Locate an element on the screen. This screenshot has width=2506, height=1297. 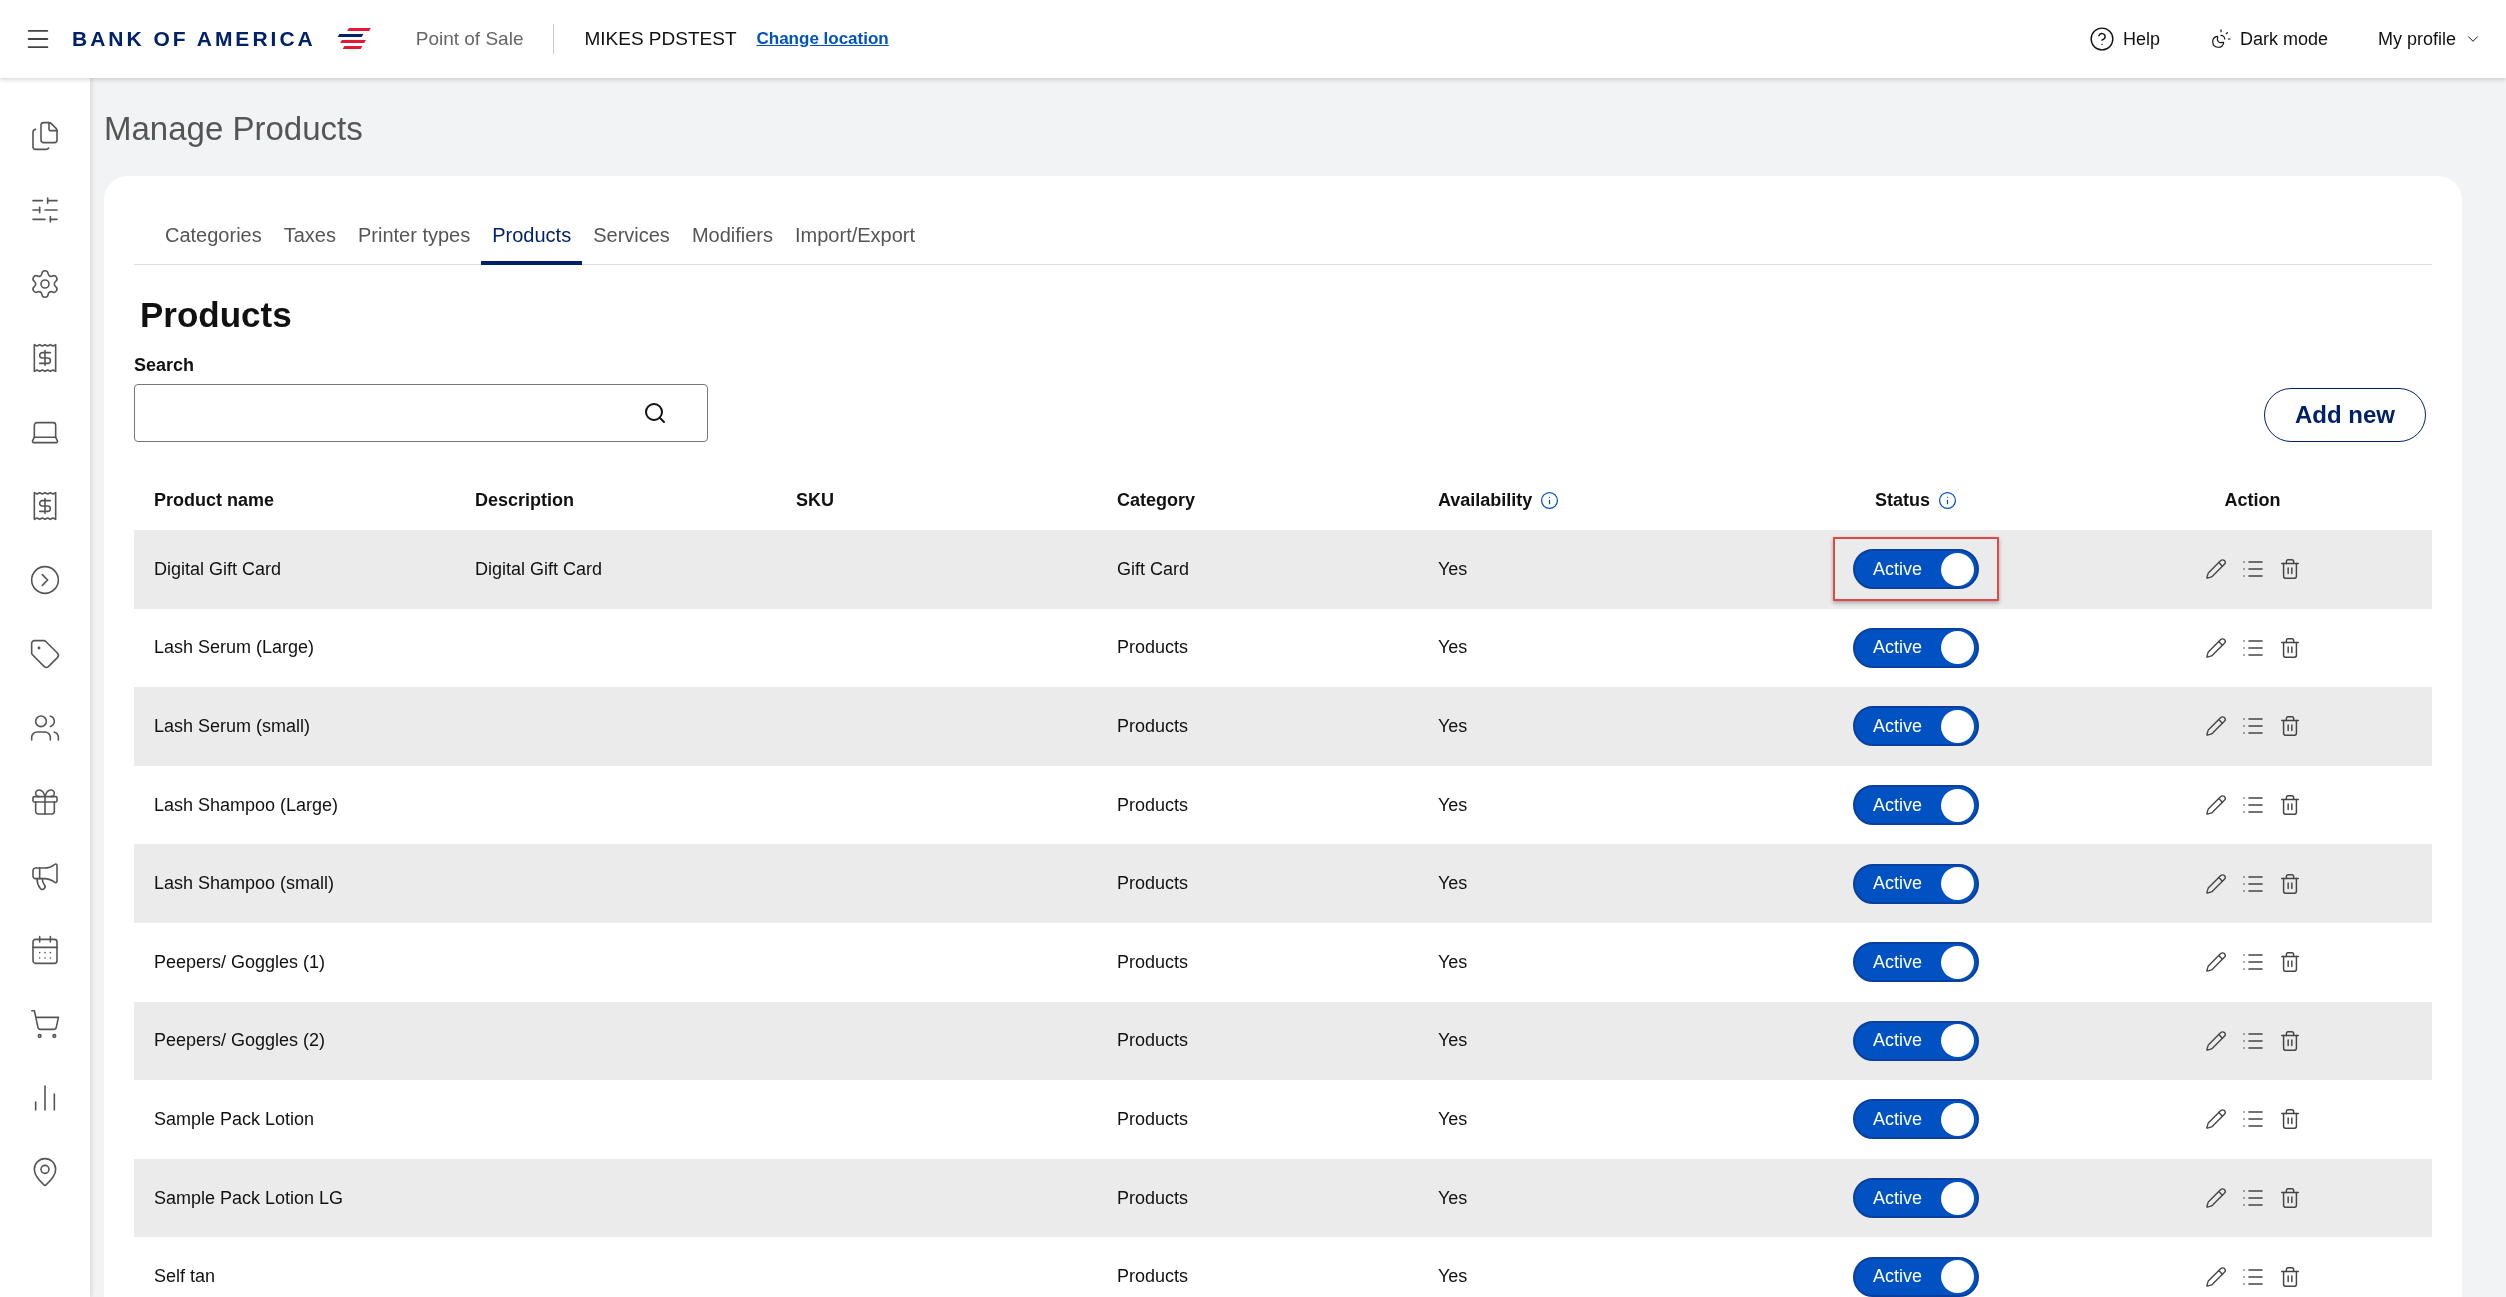
people-icon is located at coordinates (45, 728).